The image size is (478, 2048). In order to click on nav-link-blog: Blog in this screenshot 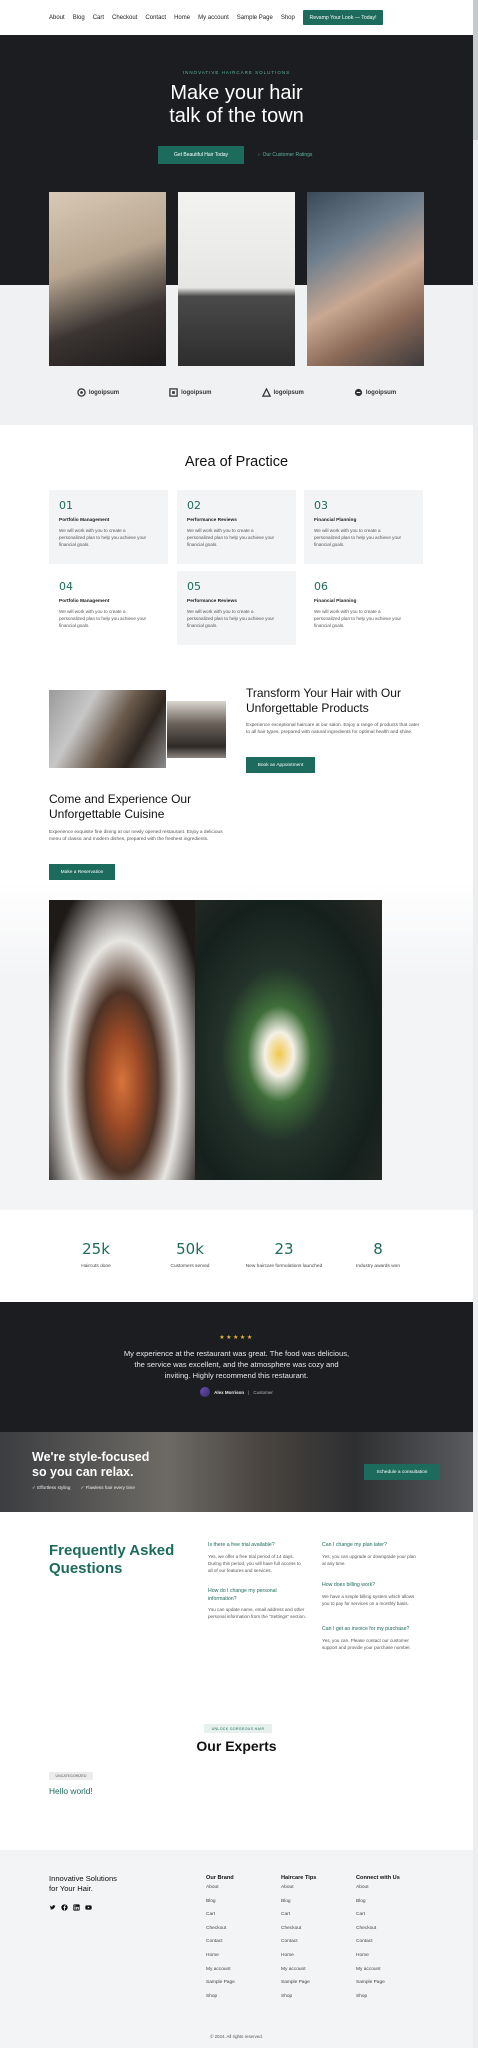, I will do `click(79, 18)`.